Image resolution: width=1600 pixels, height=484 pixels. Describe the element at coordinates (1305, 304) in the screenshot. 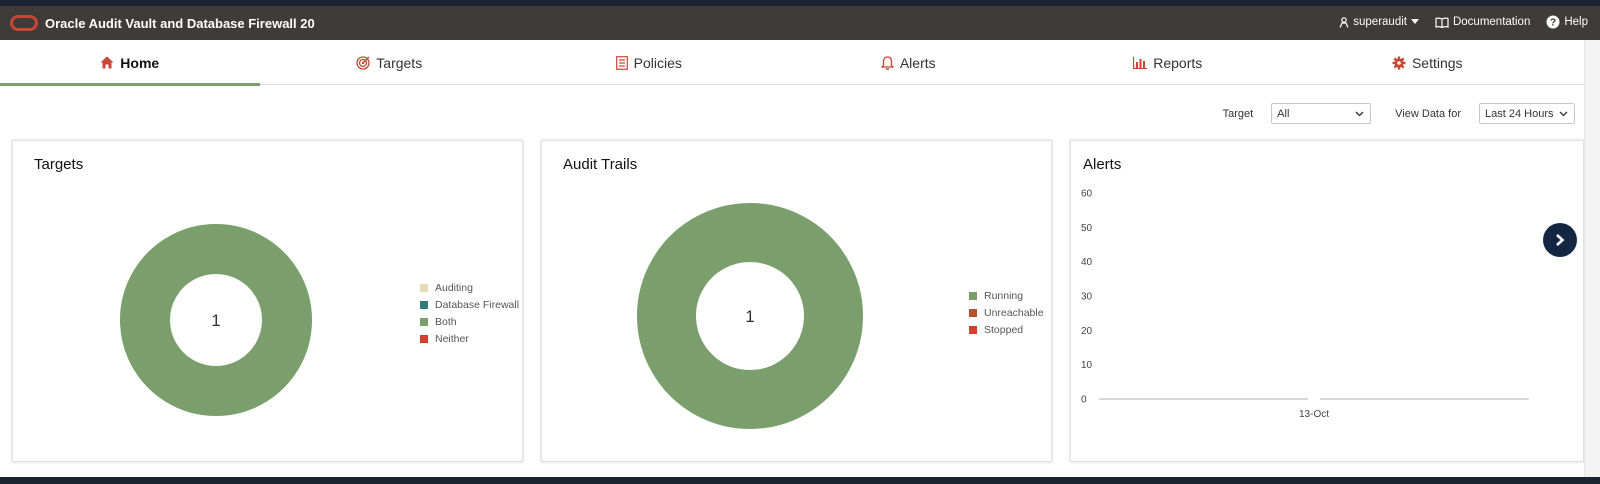

I see `alerts-bar-chart: 0 10 20 30 40 50 60 13-Oct` at that location.